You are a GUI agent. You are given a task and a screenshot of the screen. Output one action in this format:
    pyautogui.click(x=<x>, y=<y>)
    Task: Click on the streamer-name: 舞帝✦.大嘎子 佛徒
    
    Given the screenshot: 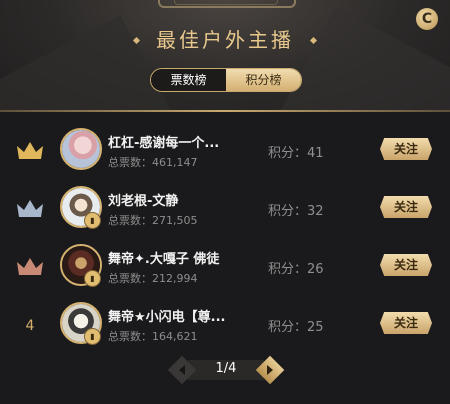 What is the action you would take?
    pyautogui.click(x=183, y=257)
    